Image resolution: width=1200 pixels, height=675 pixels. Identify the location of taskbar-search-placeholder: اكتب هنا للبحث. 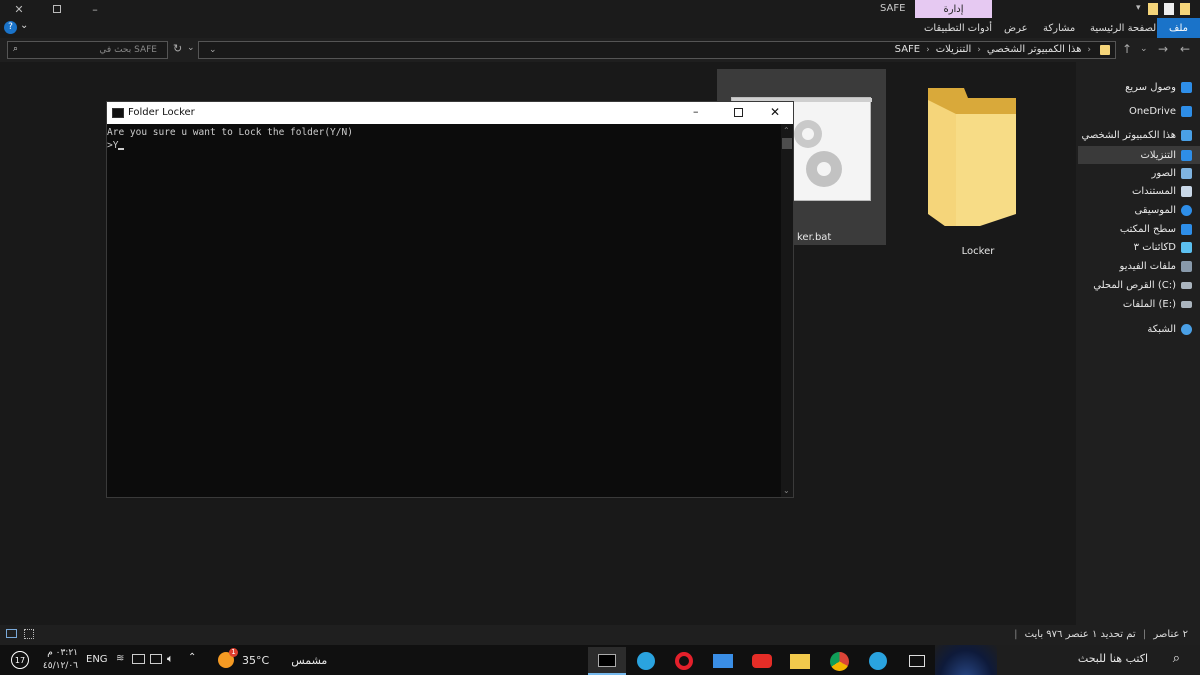
(1112, 658).